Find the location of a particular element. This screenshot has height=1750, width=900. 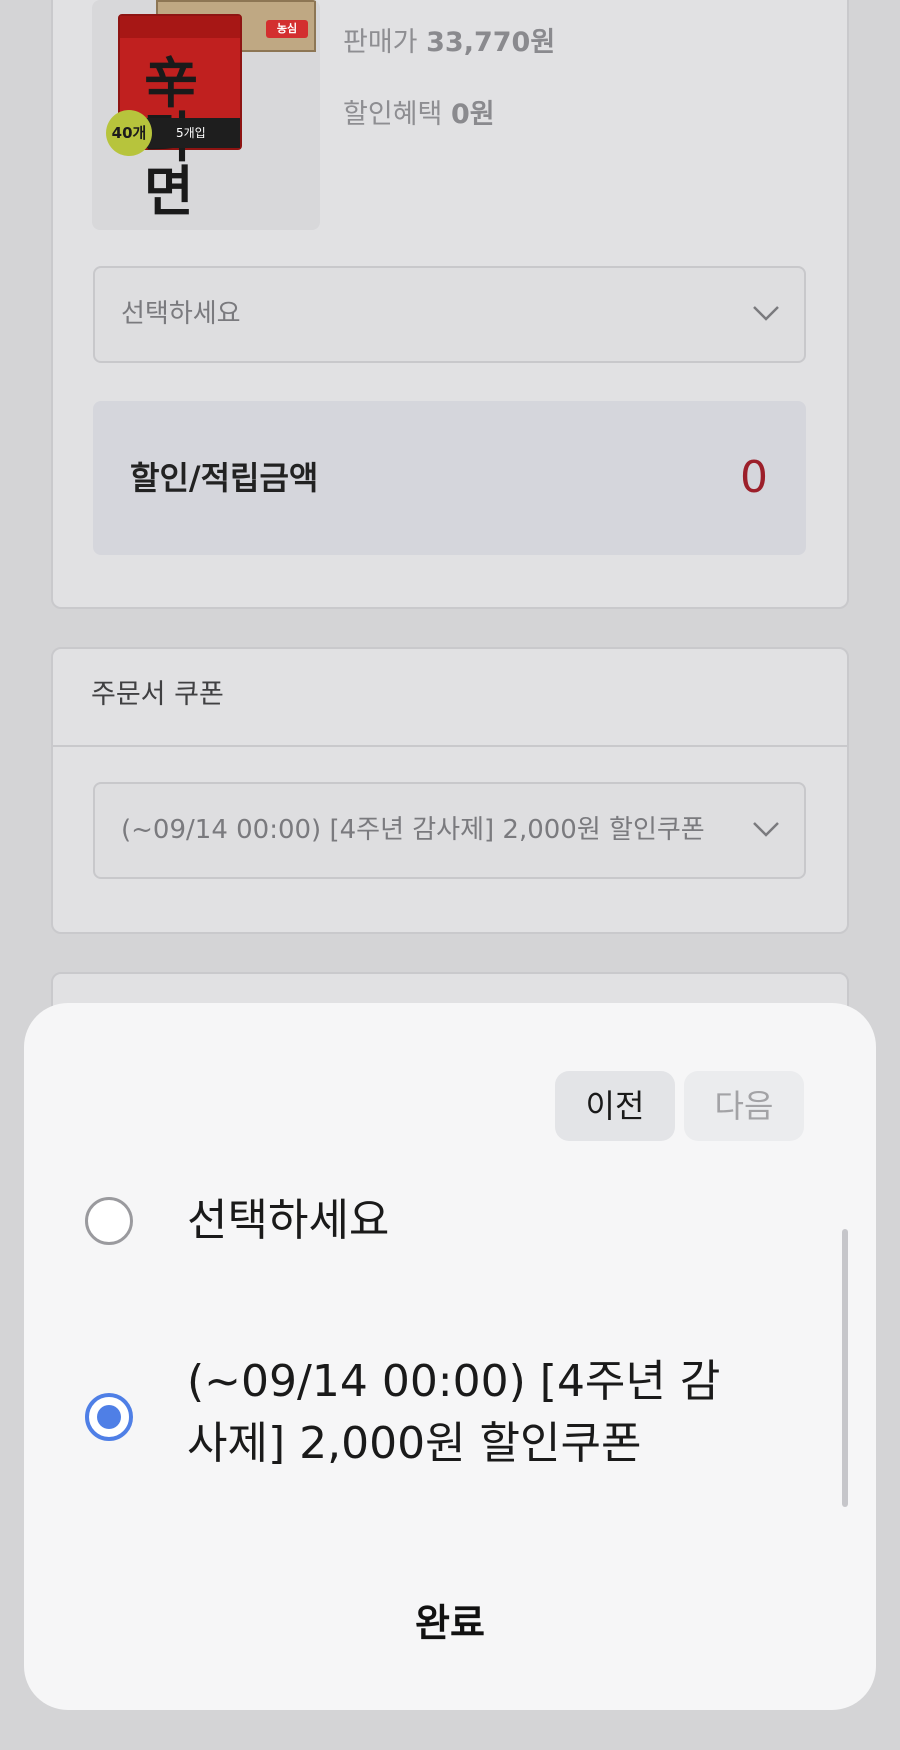

scrollbar is located at coordinates (845, 1368).